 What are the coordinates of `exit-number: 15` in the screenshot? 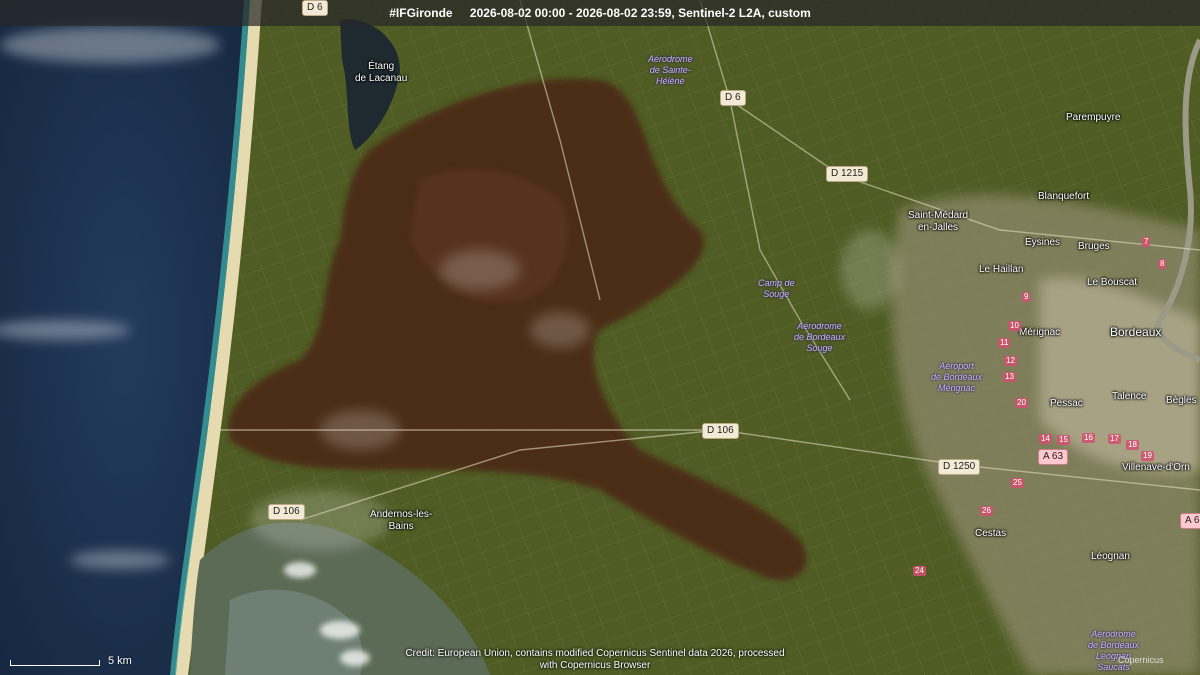 It's located at (1063, 440).